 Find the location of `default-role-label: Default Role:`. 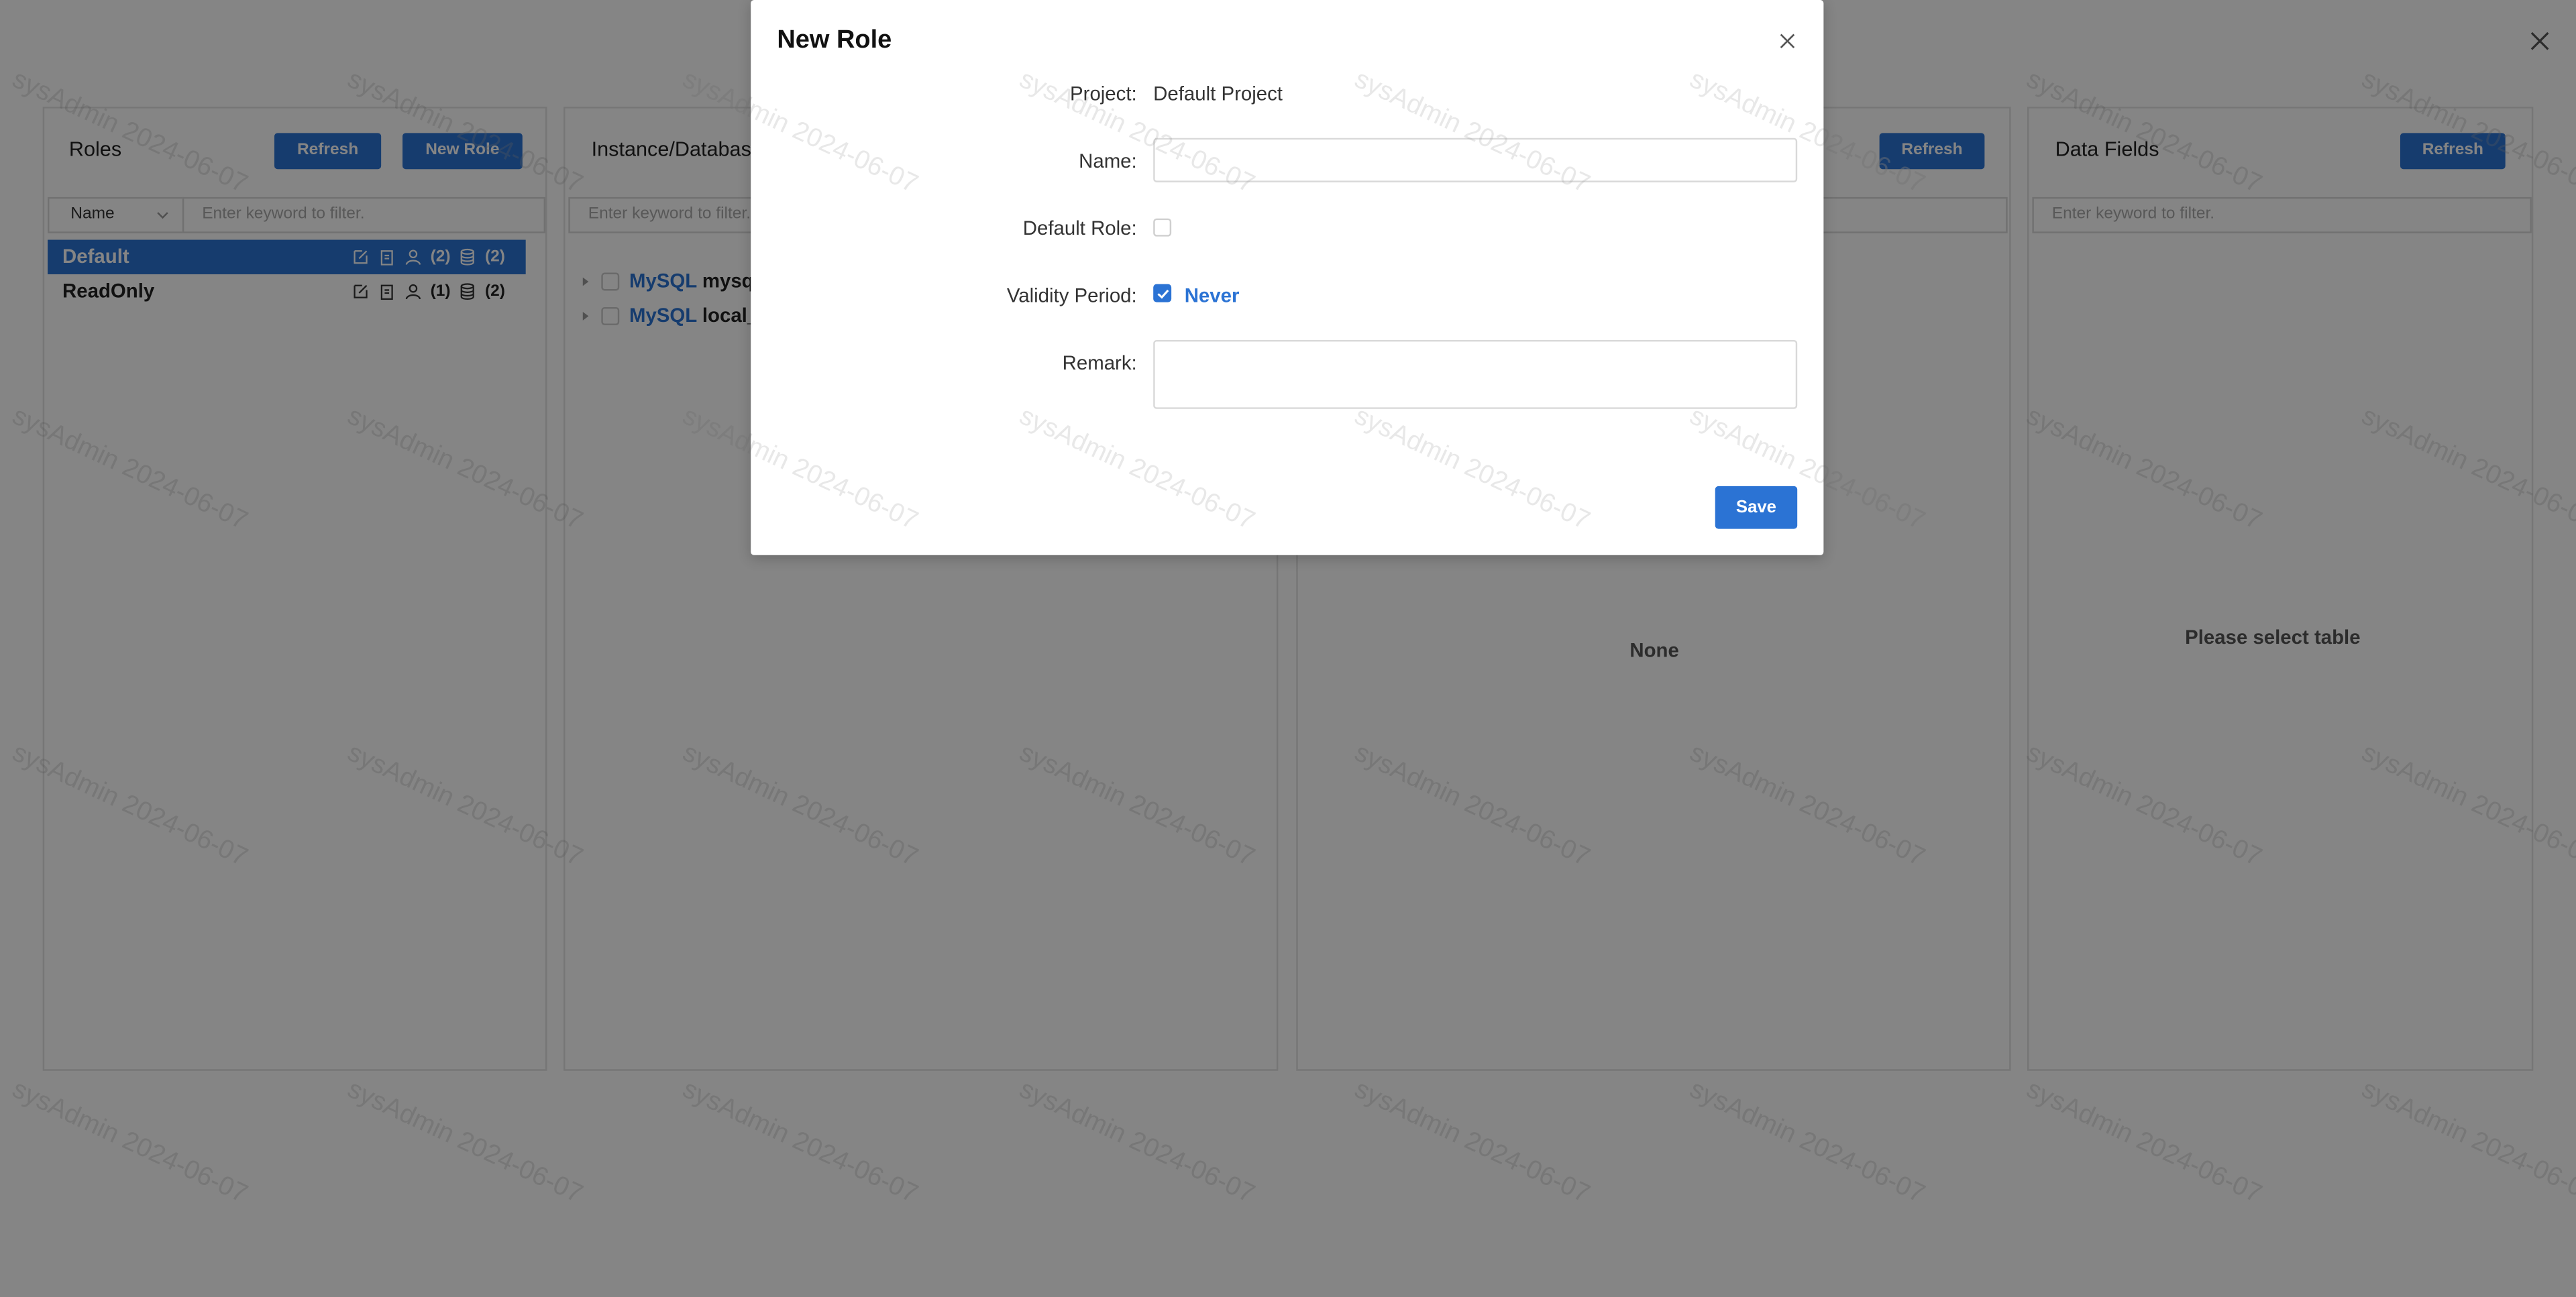

default-role-label: Default Role: is located at coordinates (1079, 229).